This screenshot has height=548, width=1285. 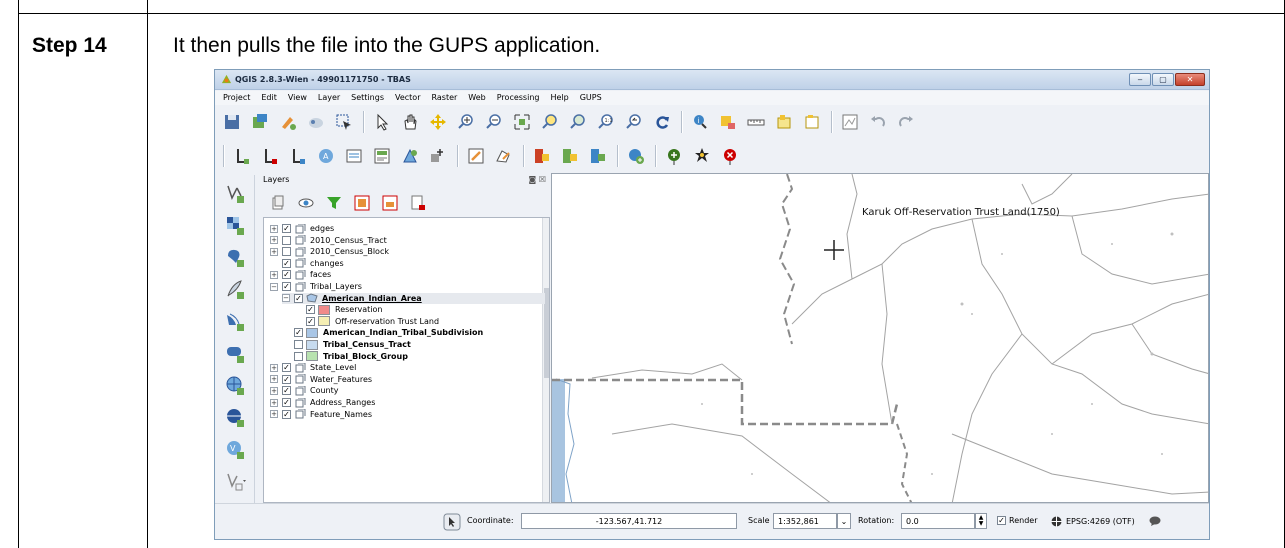 I want to click on edit-node-button, so click(x=504, y=156).